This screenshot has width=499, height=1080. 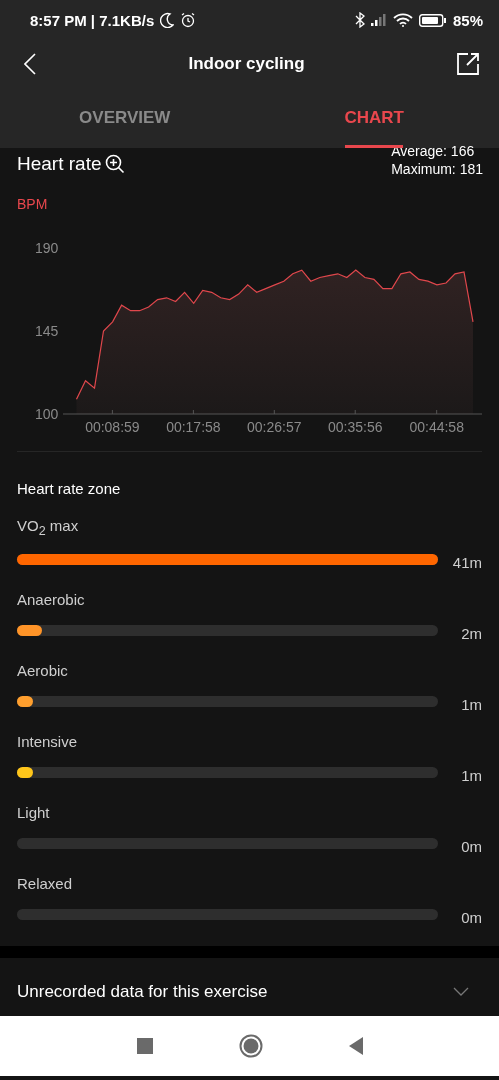 What do you see at coordinates (32, 204) in the screenshot?
I see `unit-label: BPM` at bounding box center [32, 204].